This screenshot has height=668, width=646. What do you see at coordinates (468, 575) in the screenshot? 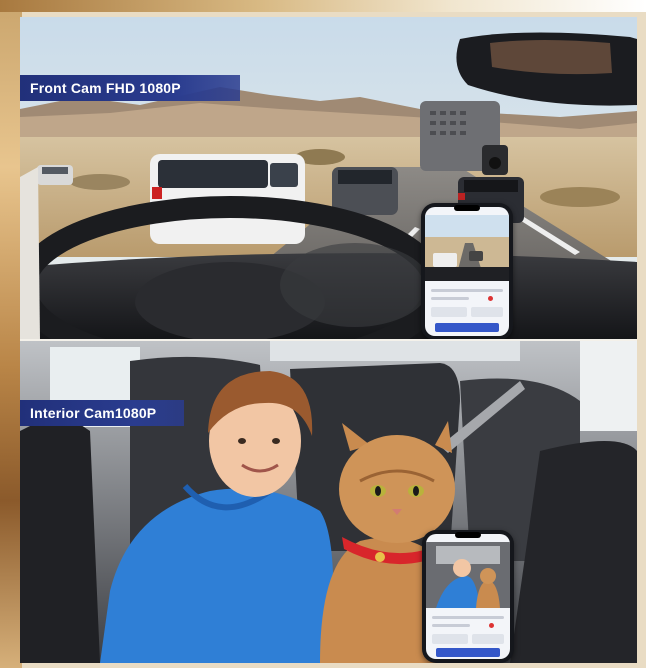
I see `phone-interior-preview` at bounding box center [468, 575].